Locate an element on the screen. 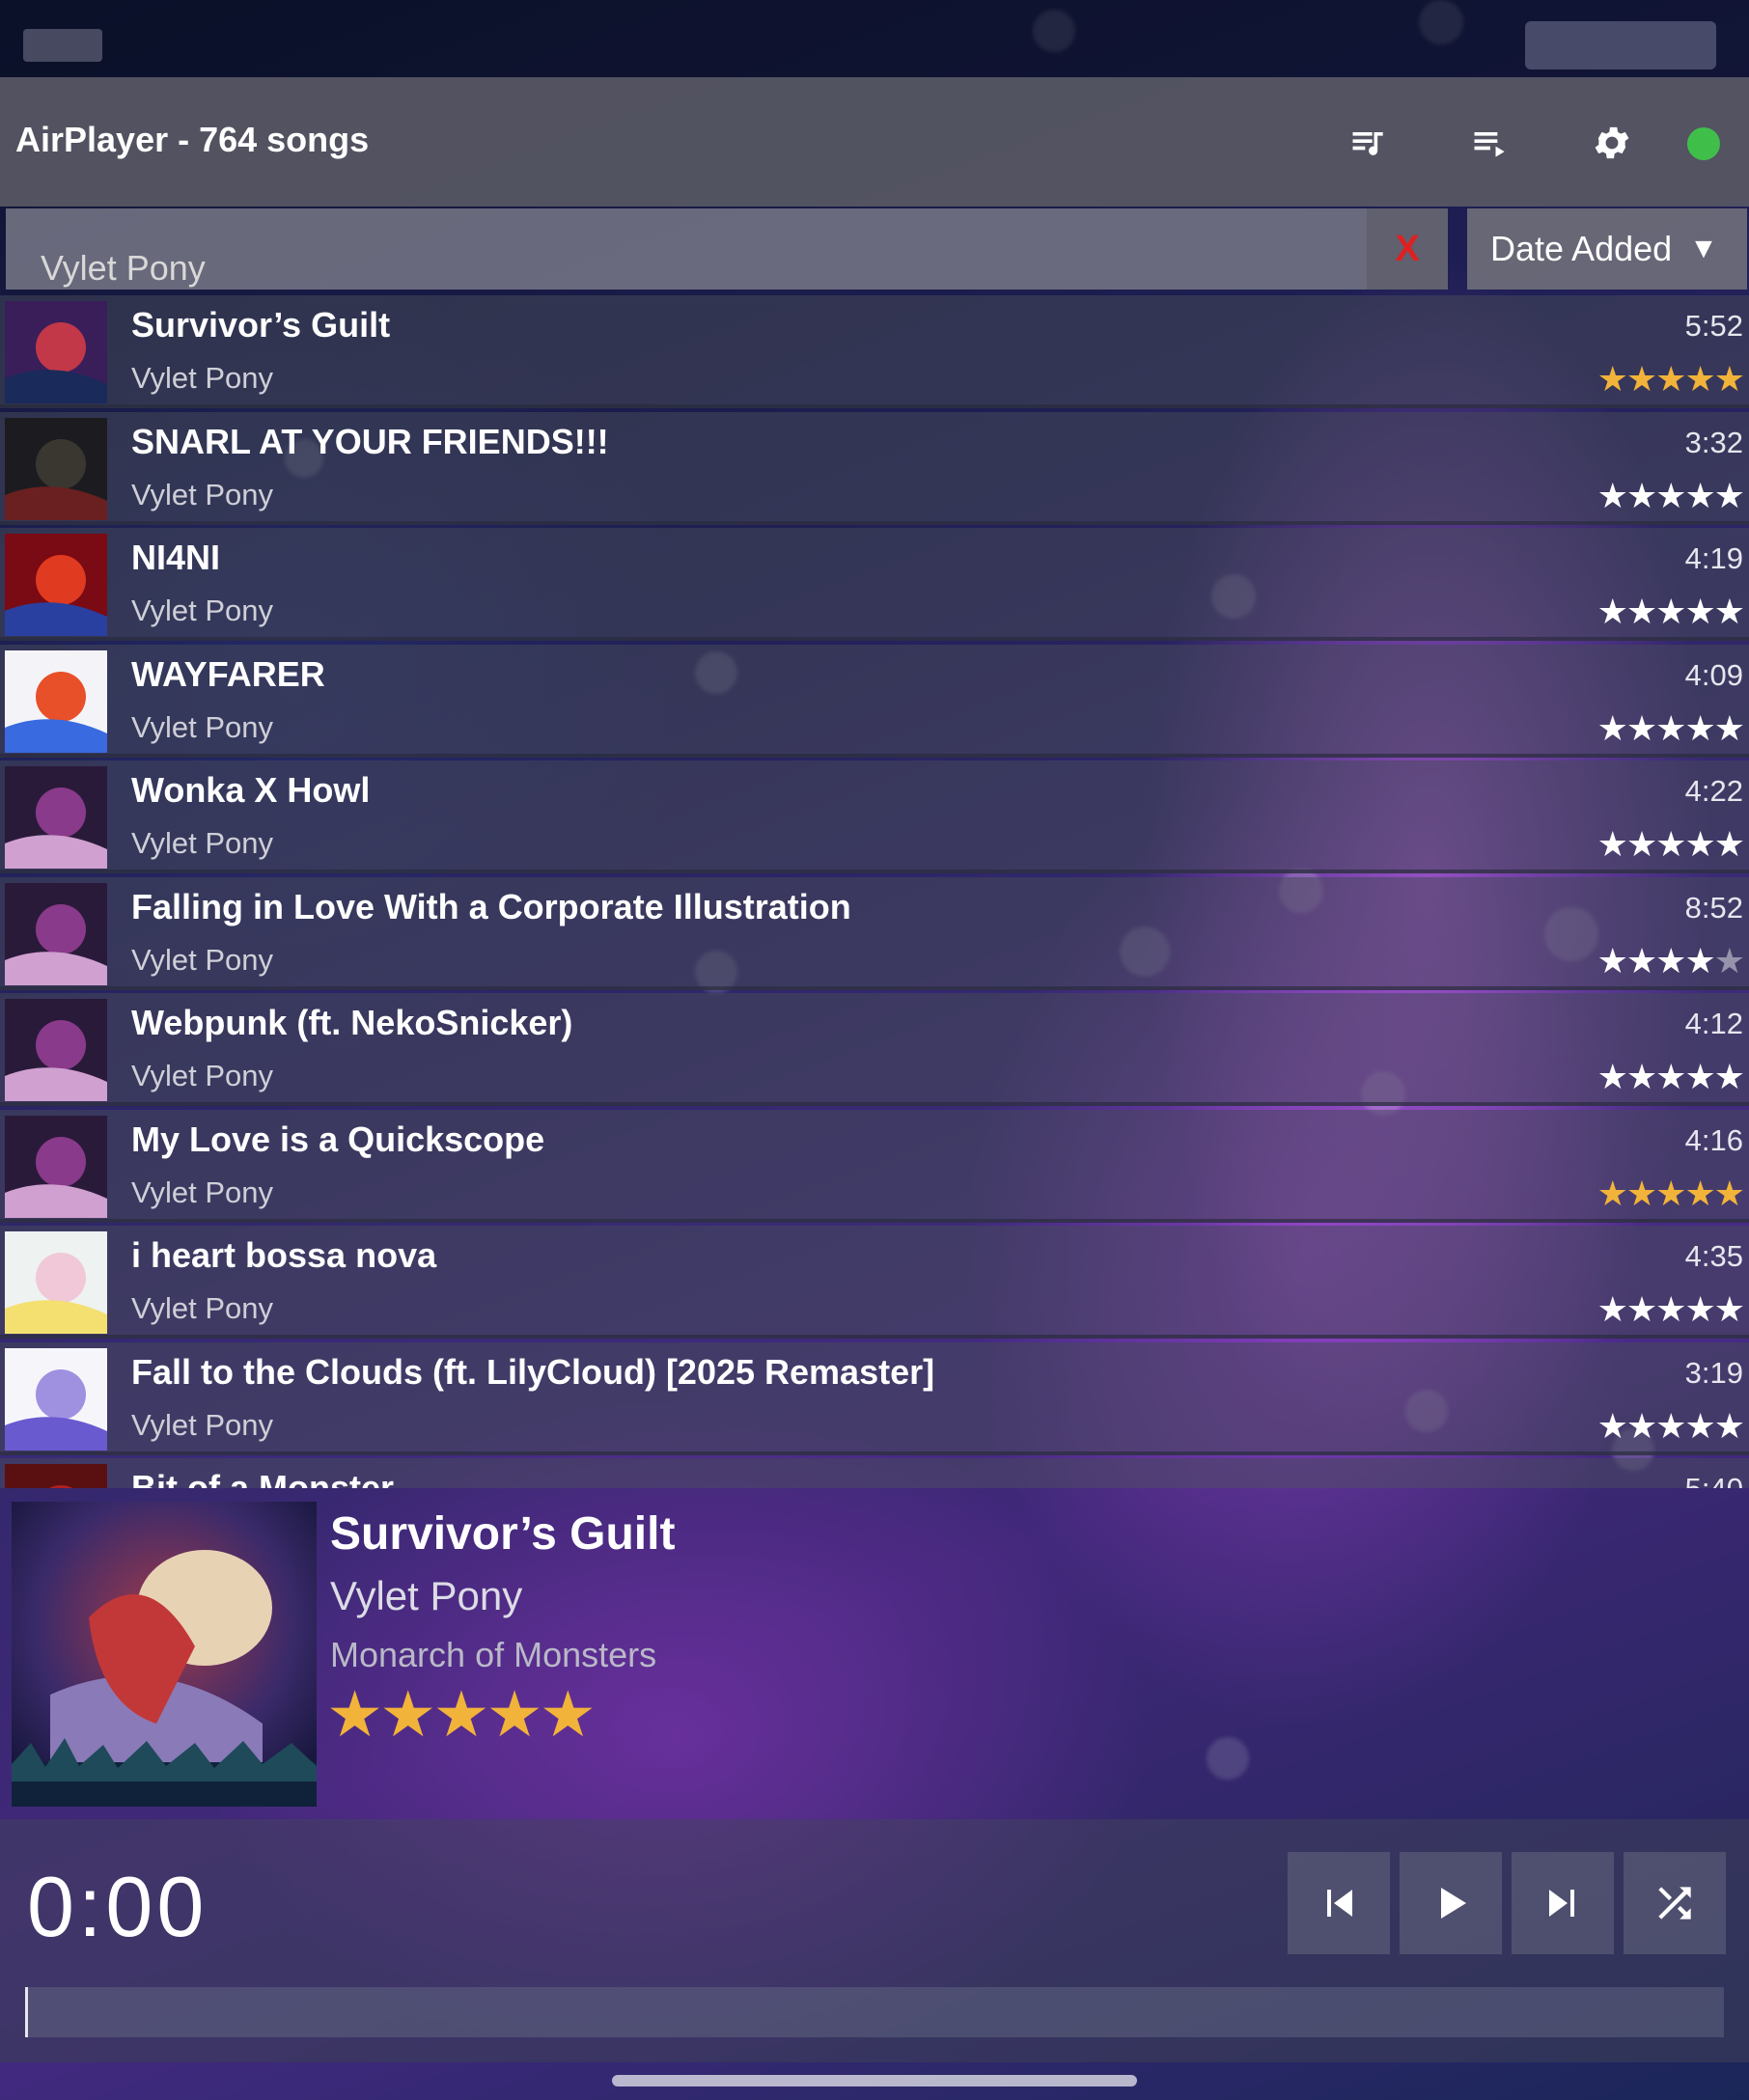 The height and width of the screenshot is (2100, 1749). seek-bar is located at coordinates (875, 2012).